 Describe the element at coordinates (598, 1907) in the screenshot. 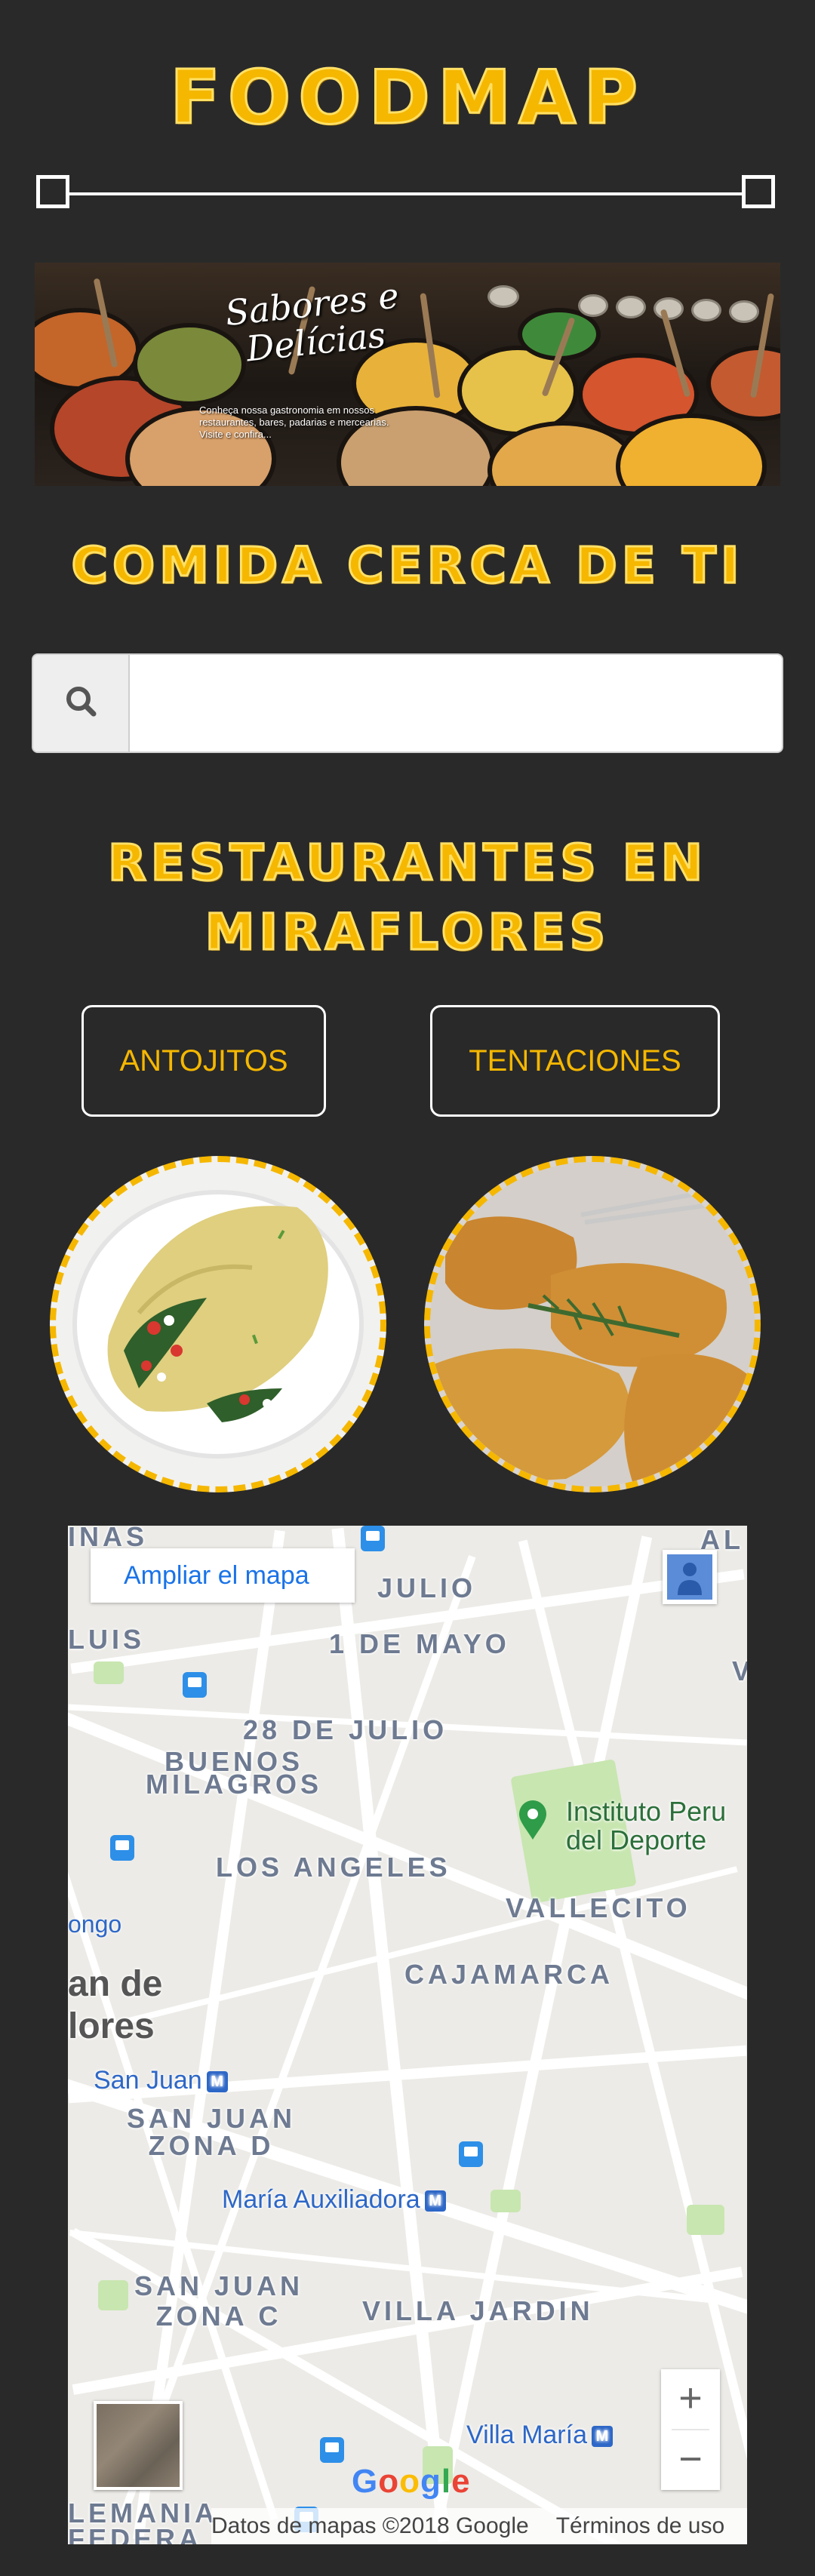

I see `map-label-vallecito: VALLECITO` at that location.